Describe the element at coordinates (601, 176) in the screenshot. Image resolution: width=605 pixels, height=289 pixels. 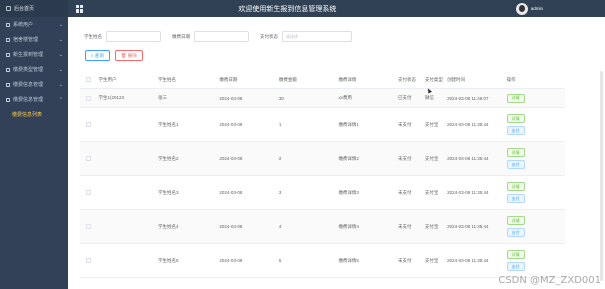
I see `scrollbar` at that location.